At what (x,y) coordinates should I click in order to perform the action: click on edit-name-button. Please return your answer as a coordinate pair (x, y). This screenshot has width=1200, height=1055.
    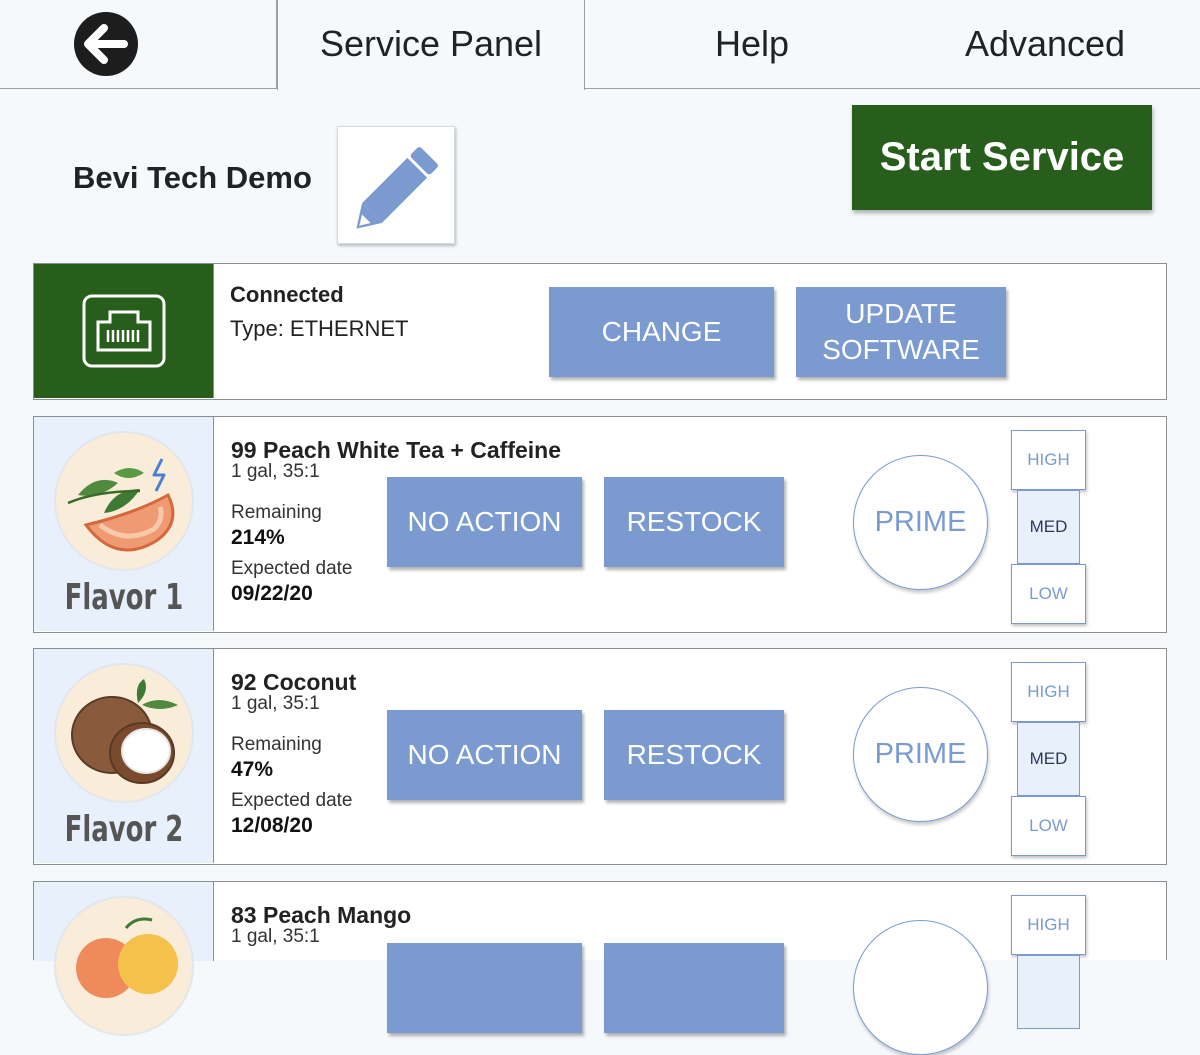
    Looking at the image, I should click on (396, 185).